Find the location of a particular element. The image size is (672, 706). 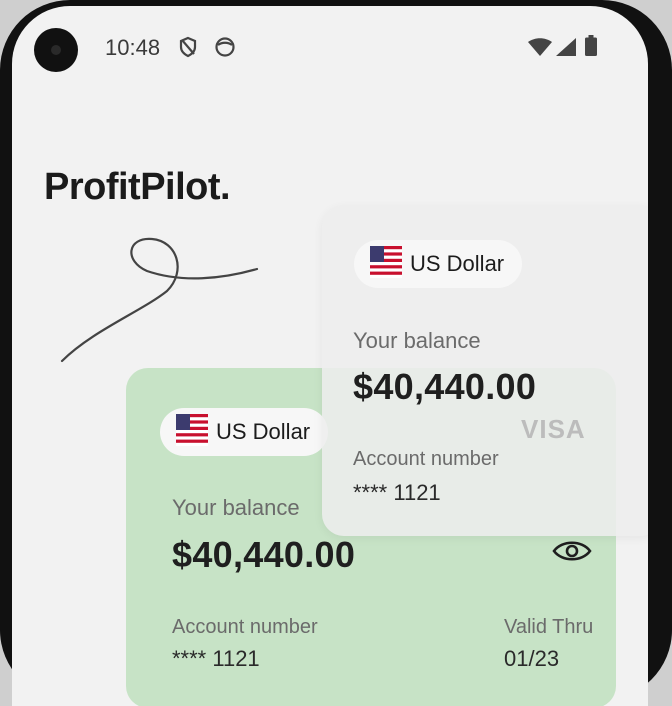

squiggle-decoration is located at coordinates (159, 300).